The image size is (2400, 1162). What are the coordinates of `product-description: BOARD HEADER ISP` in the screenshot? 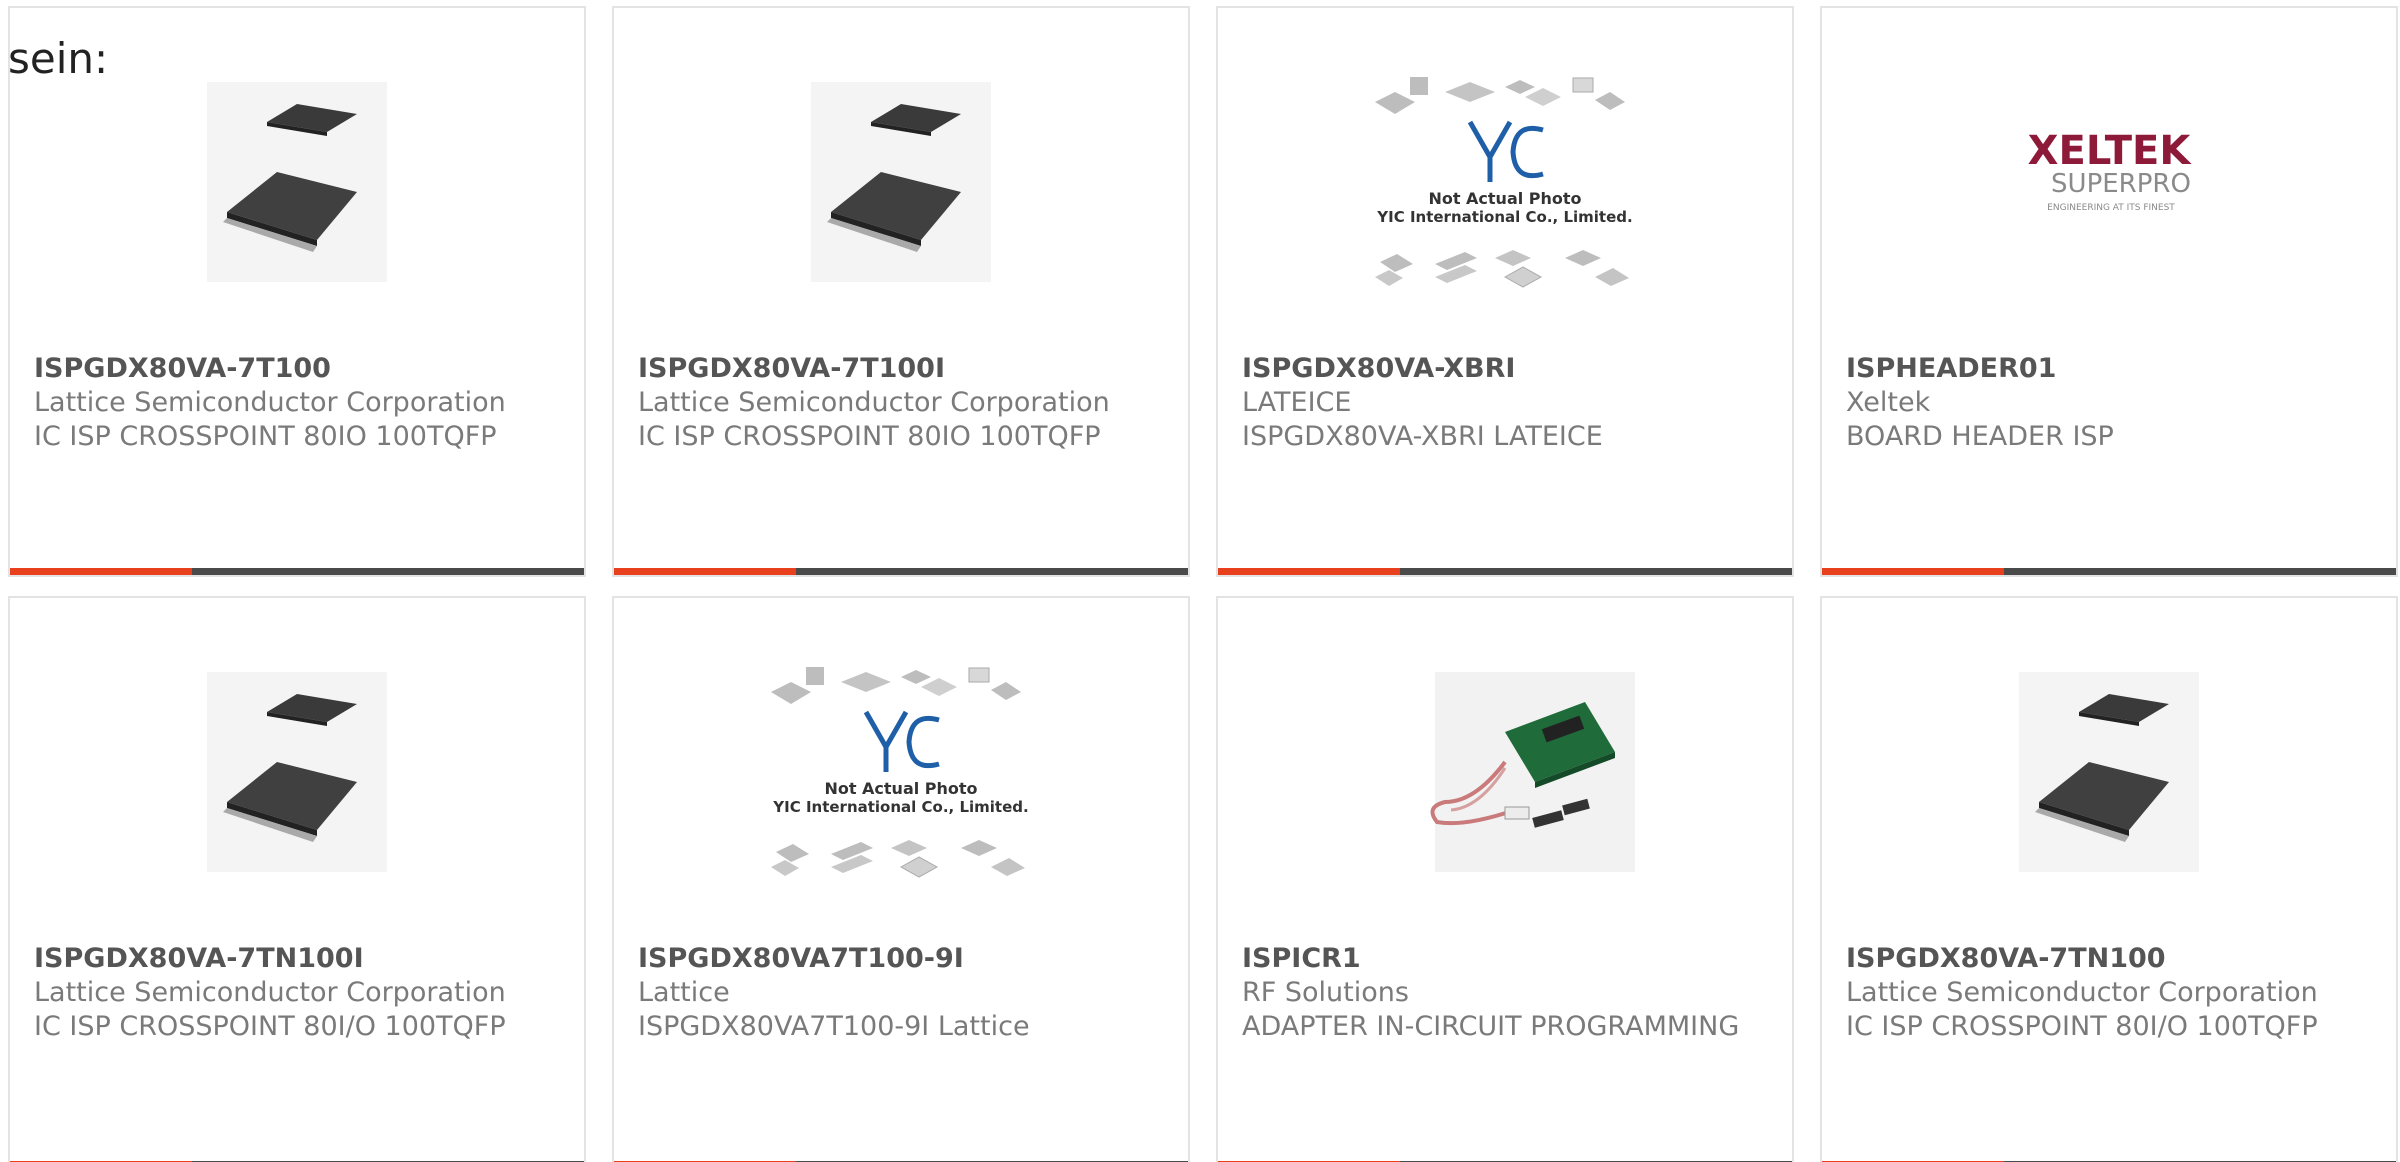 It's located at (1980, 436).